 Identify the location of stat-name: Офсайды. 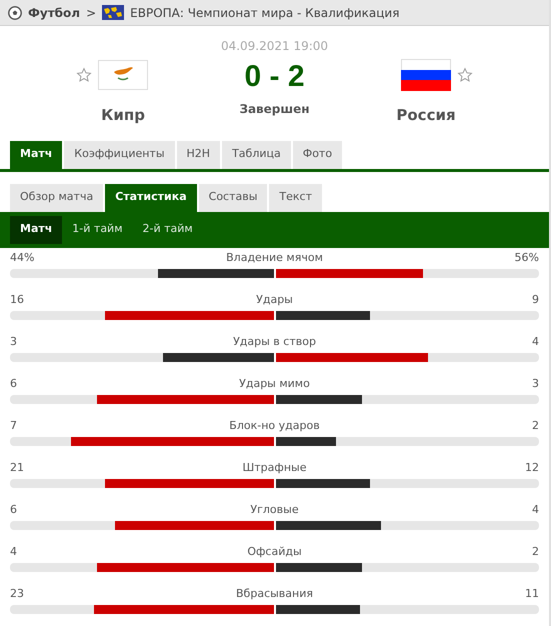
(274, 551).